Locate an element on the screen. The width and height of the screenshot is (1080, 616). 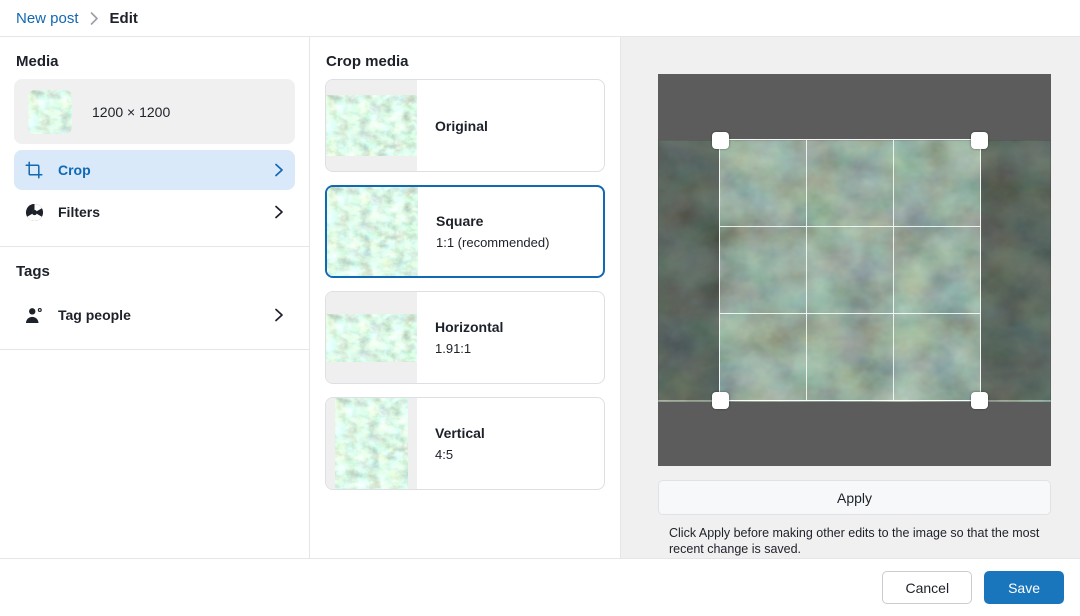
crop-handle-top-left is located at coordinates (720, 140).